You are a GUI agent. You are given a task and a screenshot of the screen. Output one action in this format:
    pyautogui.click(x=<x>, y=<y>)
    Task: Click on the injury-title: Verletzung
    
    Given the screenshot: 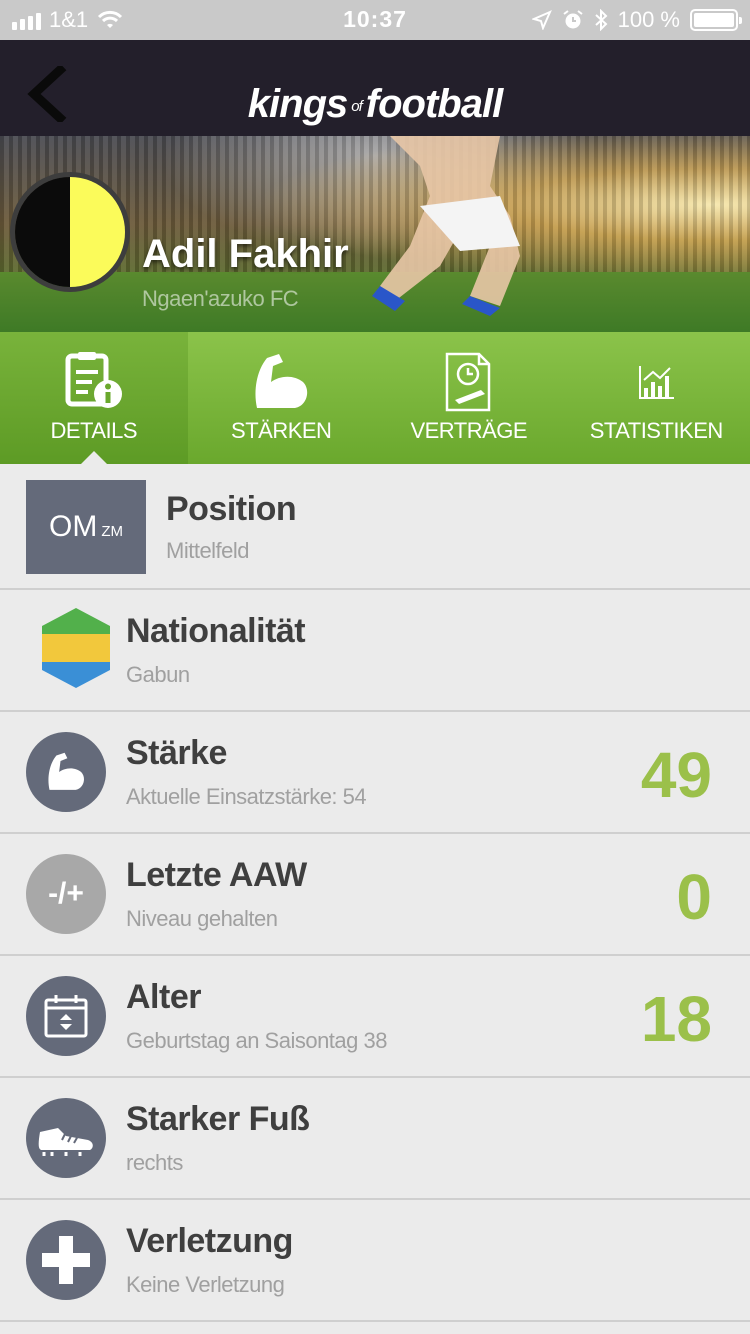 What is the action you would take?
    pyautogui.click(x=209, y=1241)
    